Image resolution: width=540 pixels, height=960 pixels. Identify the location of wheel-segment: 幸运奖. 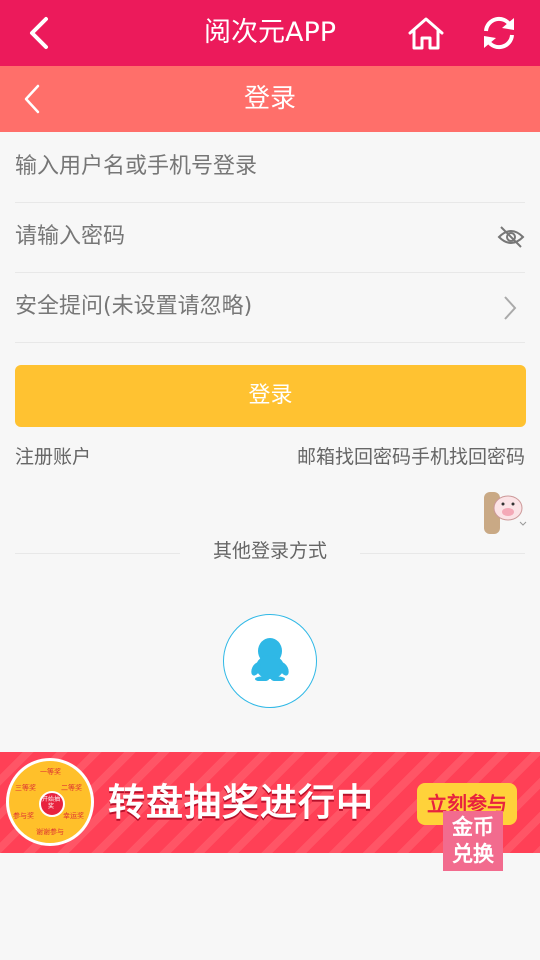
(73, 816).